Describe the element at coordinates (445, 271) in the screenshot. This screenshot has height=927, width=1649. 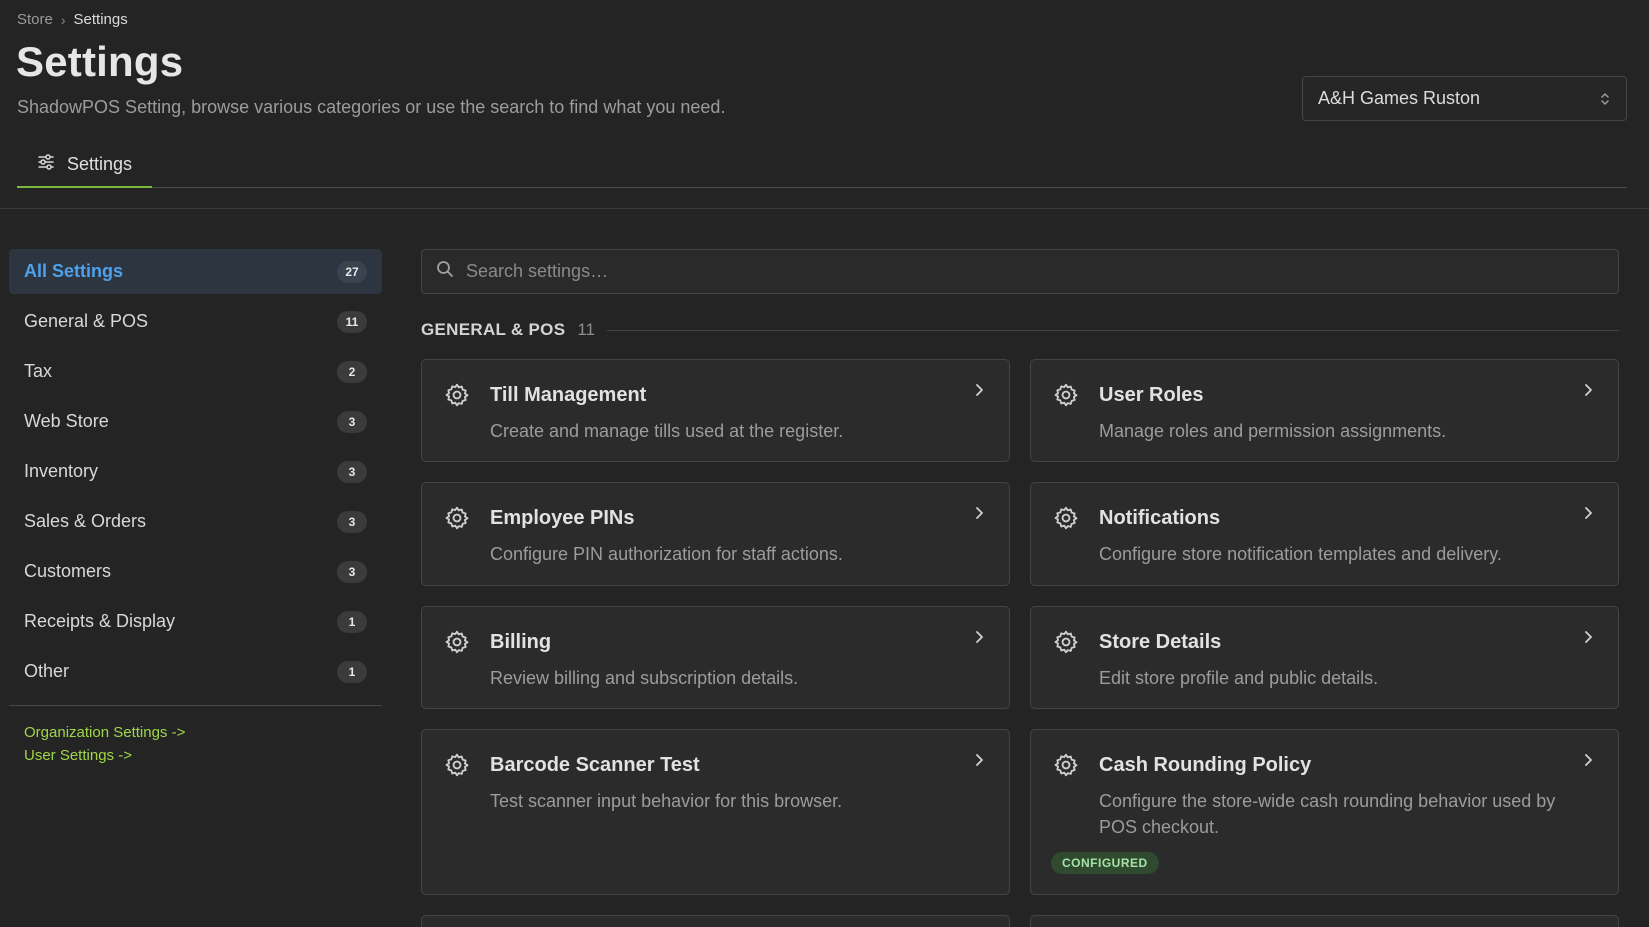
I see `search-icon` at that location.